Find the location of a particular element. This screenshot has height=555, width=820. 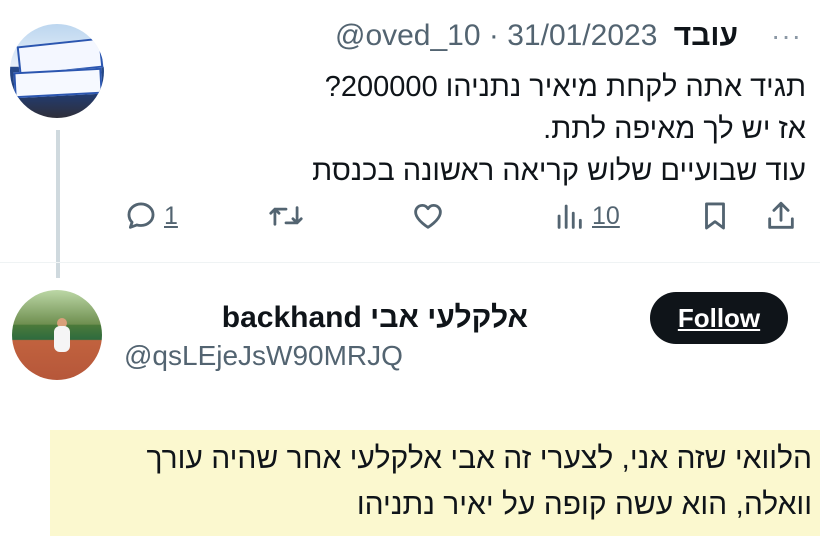

reply-line: וואלה, הוא עשה קופה על יאיר נתניהו is located at coordinates (584, 504).